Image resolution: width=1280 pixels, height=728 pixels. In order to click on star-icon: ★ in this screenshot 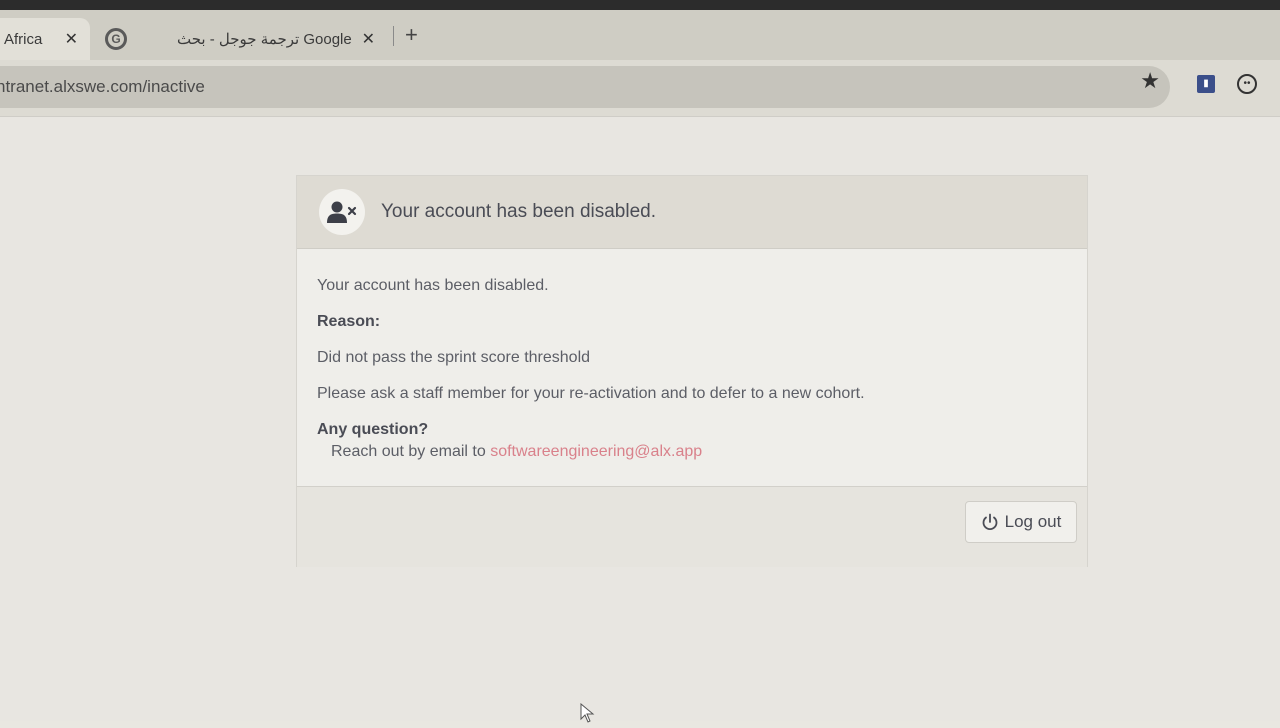, I will do `click(1150, 81)`.